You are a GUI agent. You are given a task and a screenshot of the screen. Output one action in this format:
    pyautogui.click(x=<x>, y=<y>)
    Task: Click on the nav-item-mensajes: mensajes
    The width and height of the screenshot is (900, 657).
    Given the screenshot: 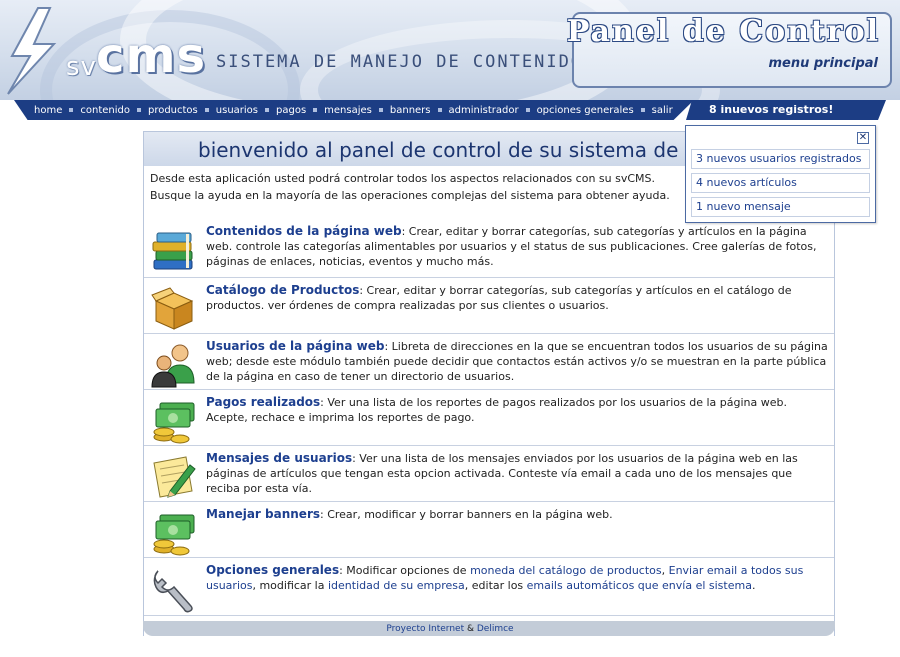 What is the action you would take?
    pyautogui.click(x=348, y=110)
    